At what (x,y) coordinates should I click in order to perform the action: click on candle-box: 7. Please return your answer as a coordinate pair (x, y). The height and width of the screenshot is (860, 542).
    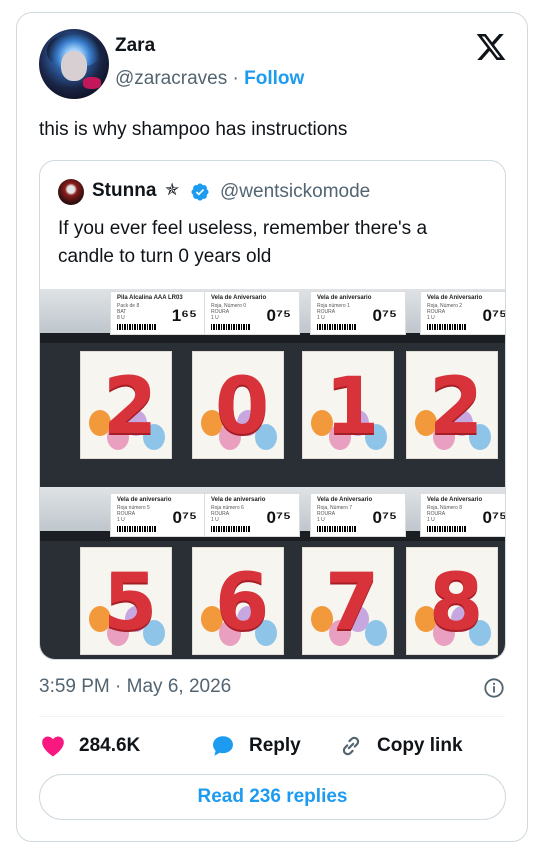
    Looking at the image, I should click on (348, 601).